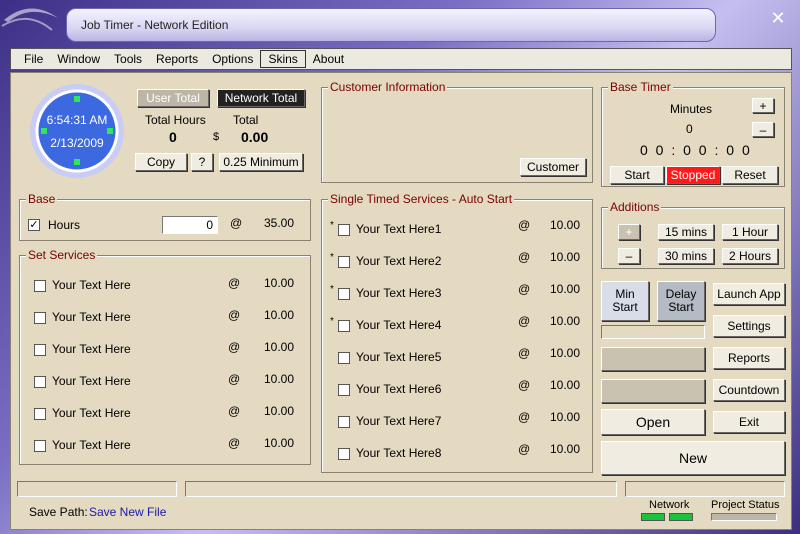  What do you see at coordinates (686, 232) in the screenshot?
I see `add-15-mins-button: 15 mins` at bounding box center [686, 232].